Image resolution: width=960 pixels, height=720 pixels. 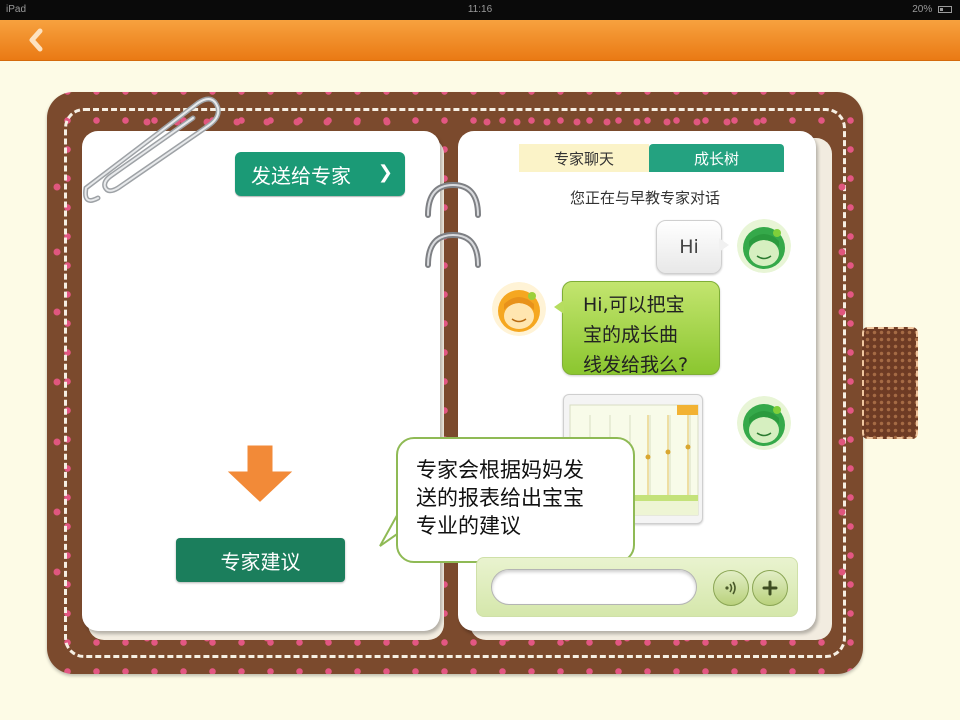 I want to click on right-page-tabs: 专家聊天 成长树, so click(x=651, y=158).